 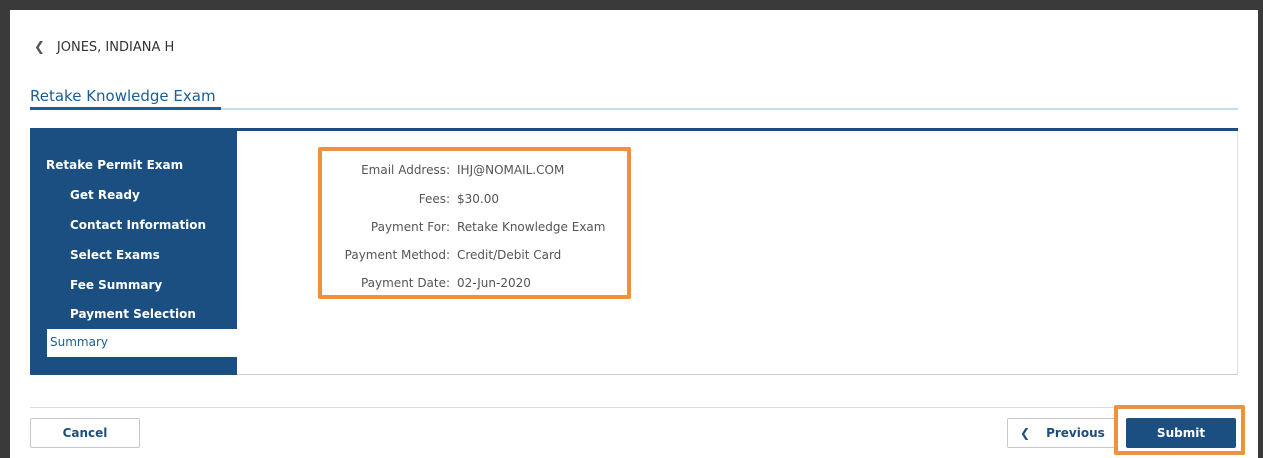 I want to click on previous-button-label: Previous, so click(x=1075, y=433).